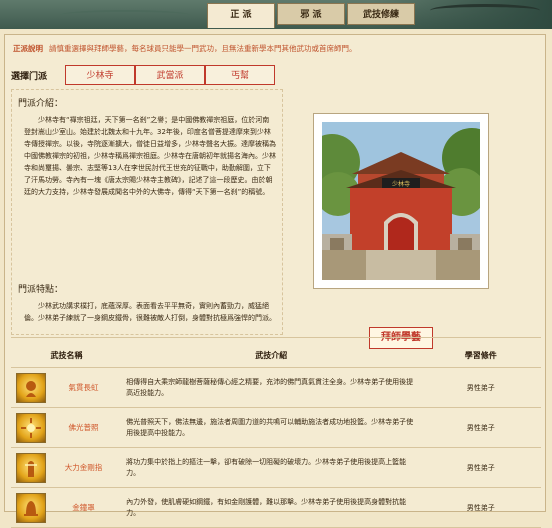 This screenshot has width=552, height=528. Describe the element at coordinates (67, 427) in the screenshot. I see `skill-name-cell: 佛光普照` at that location.